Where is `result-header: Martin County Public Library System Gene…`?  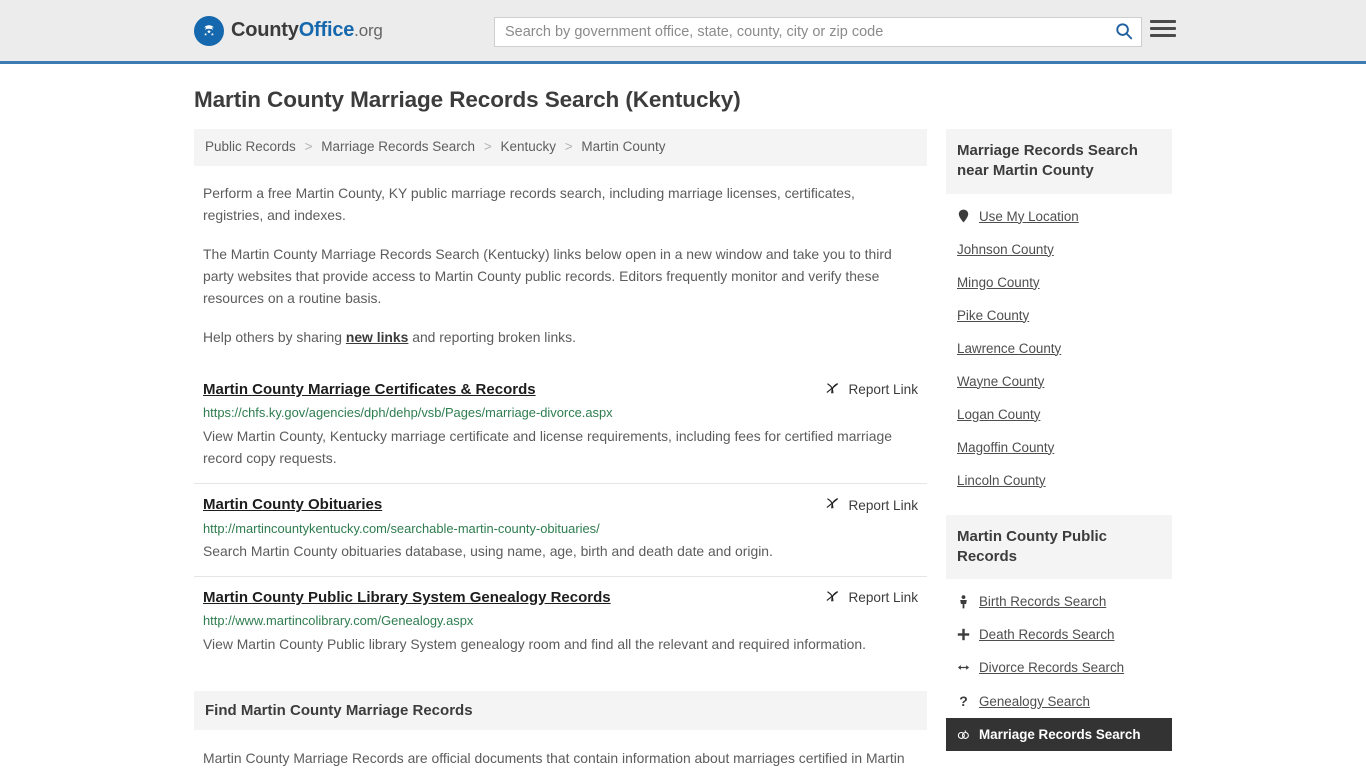
result-header: Martin County Public Library System Gene… is located at coordinates (560, 598).